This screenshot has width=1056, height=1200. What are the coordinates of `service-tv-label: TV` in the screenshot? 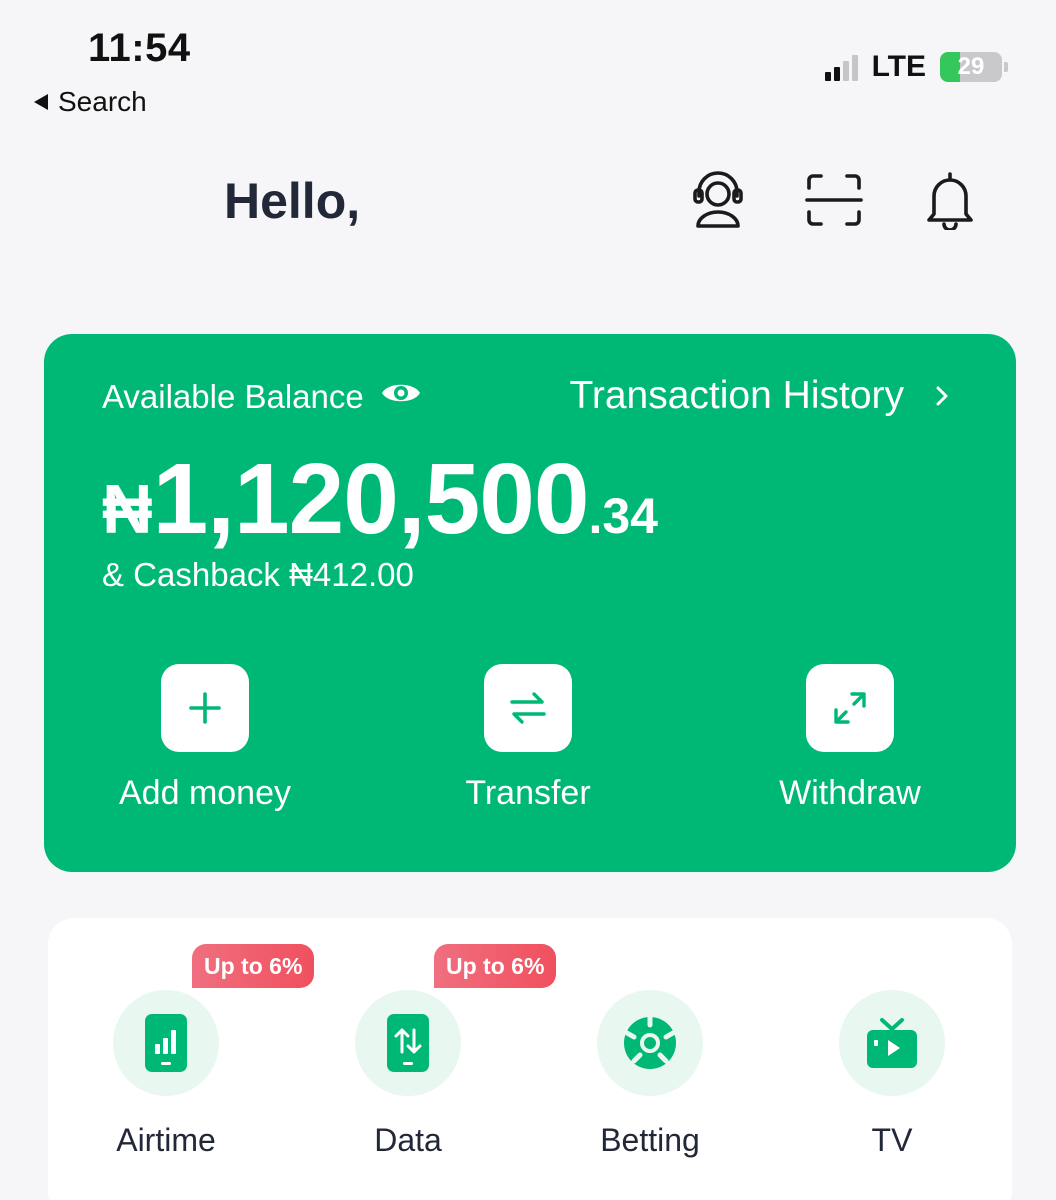 It's located at (892, 1140).